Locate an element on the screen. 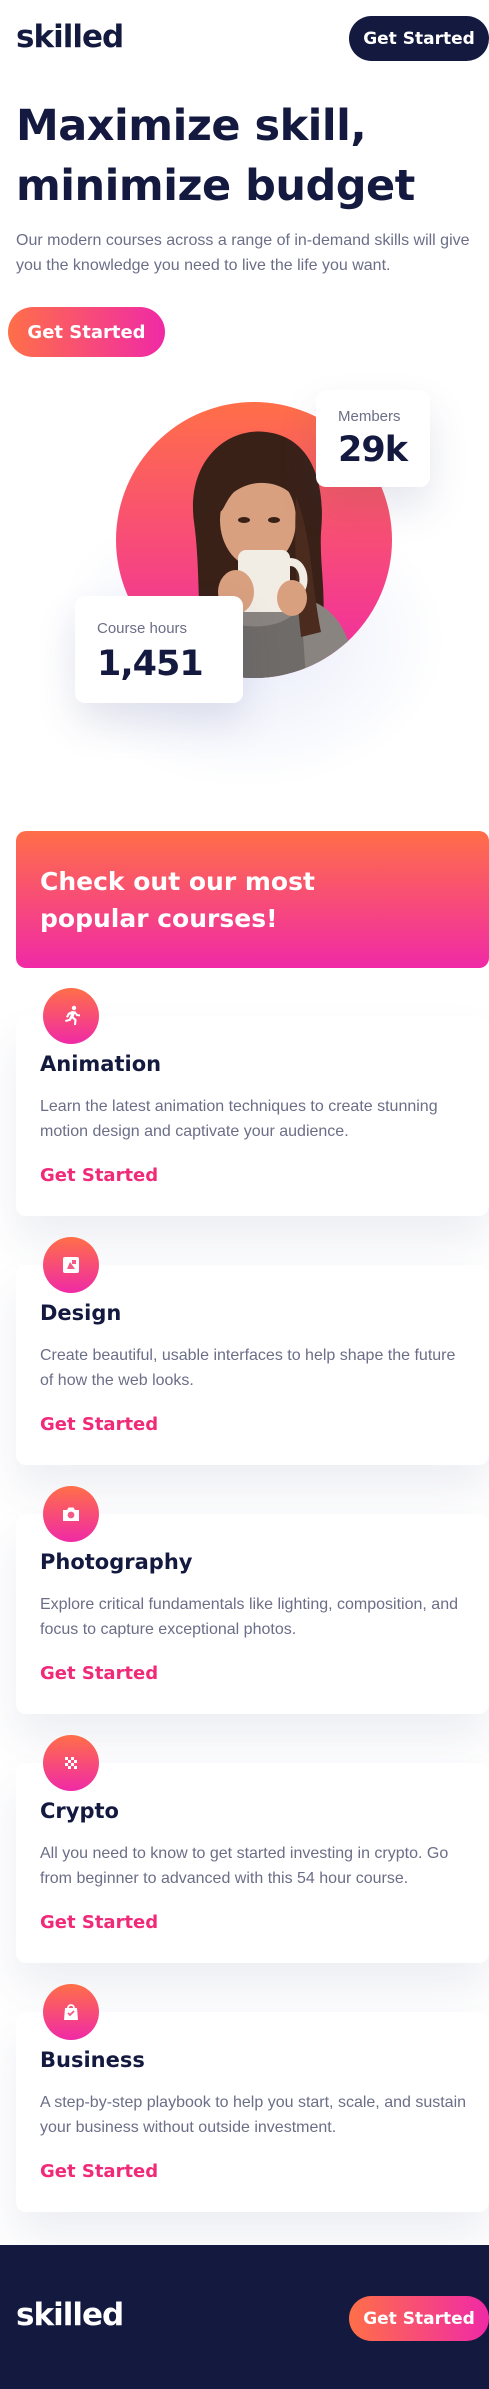  hero-title: Maximize skill, minimize budget is located at coordinates (215, 156).